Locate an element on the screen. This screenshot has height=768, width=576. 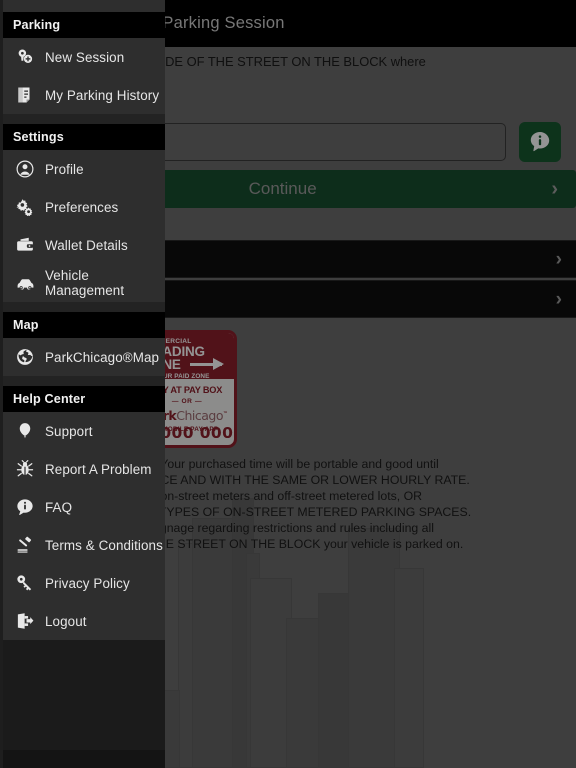
sidebar-item-logout: Logout is located at coordinates (84, 621).